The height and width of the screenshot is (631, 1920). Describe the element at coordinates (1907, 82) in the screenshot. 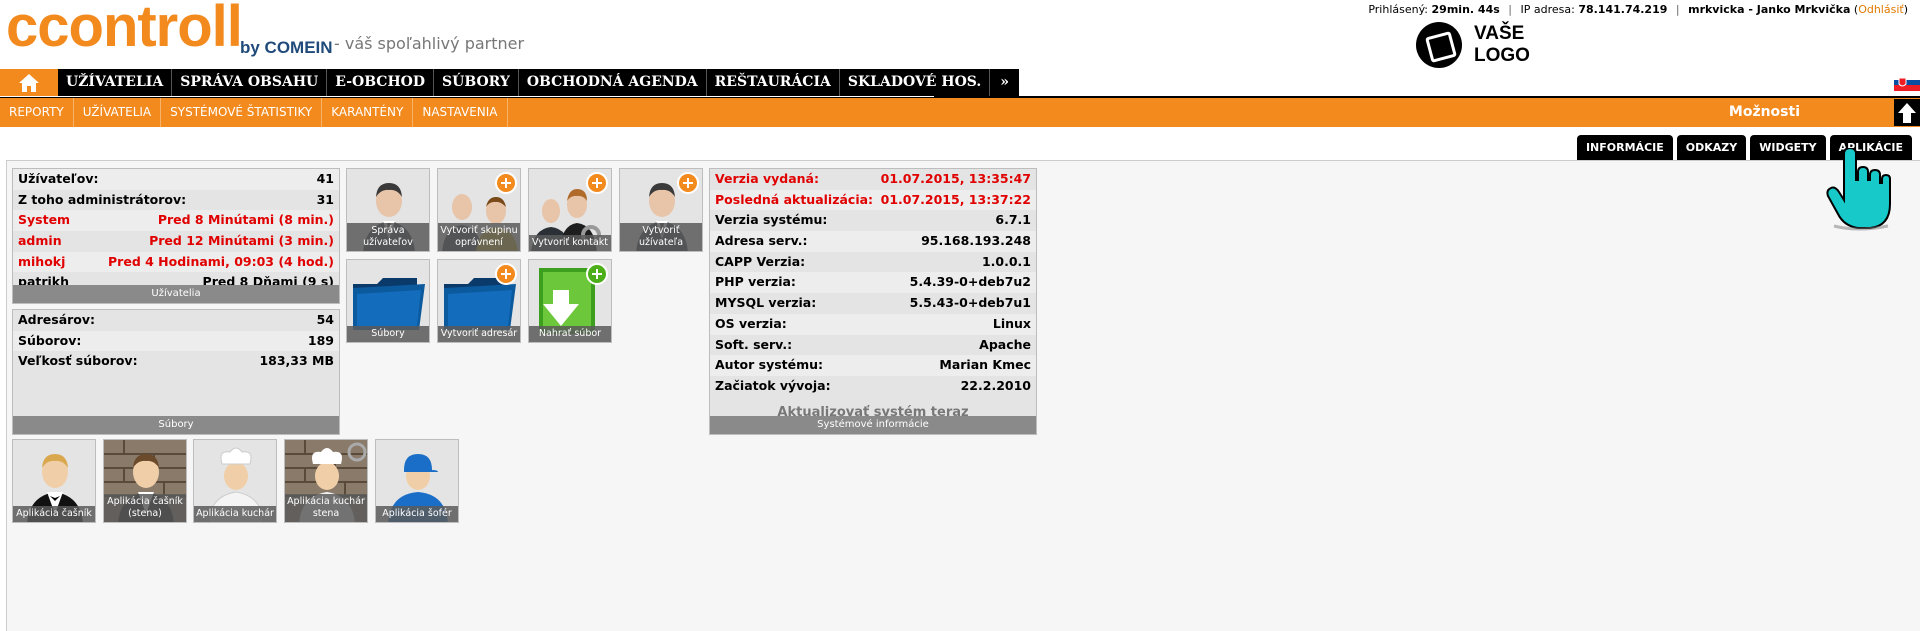

I see `slovak-flag-icon` at that location.